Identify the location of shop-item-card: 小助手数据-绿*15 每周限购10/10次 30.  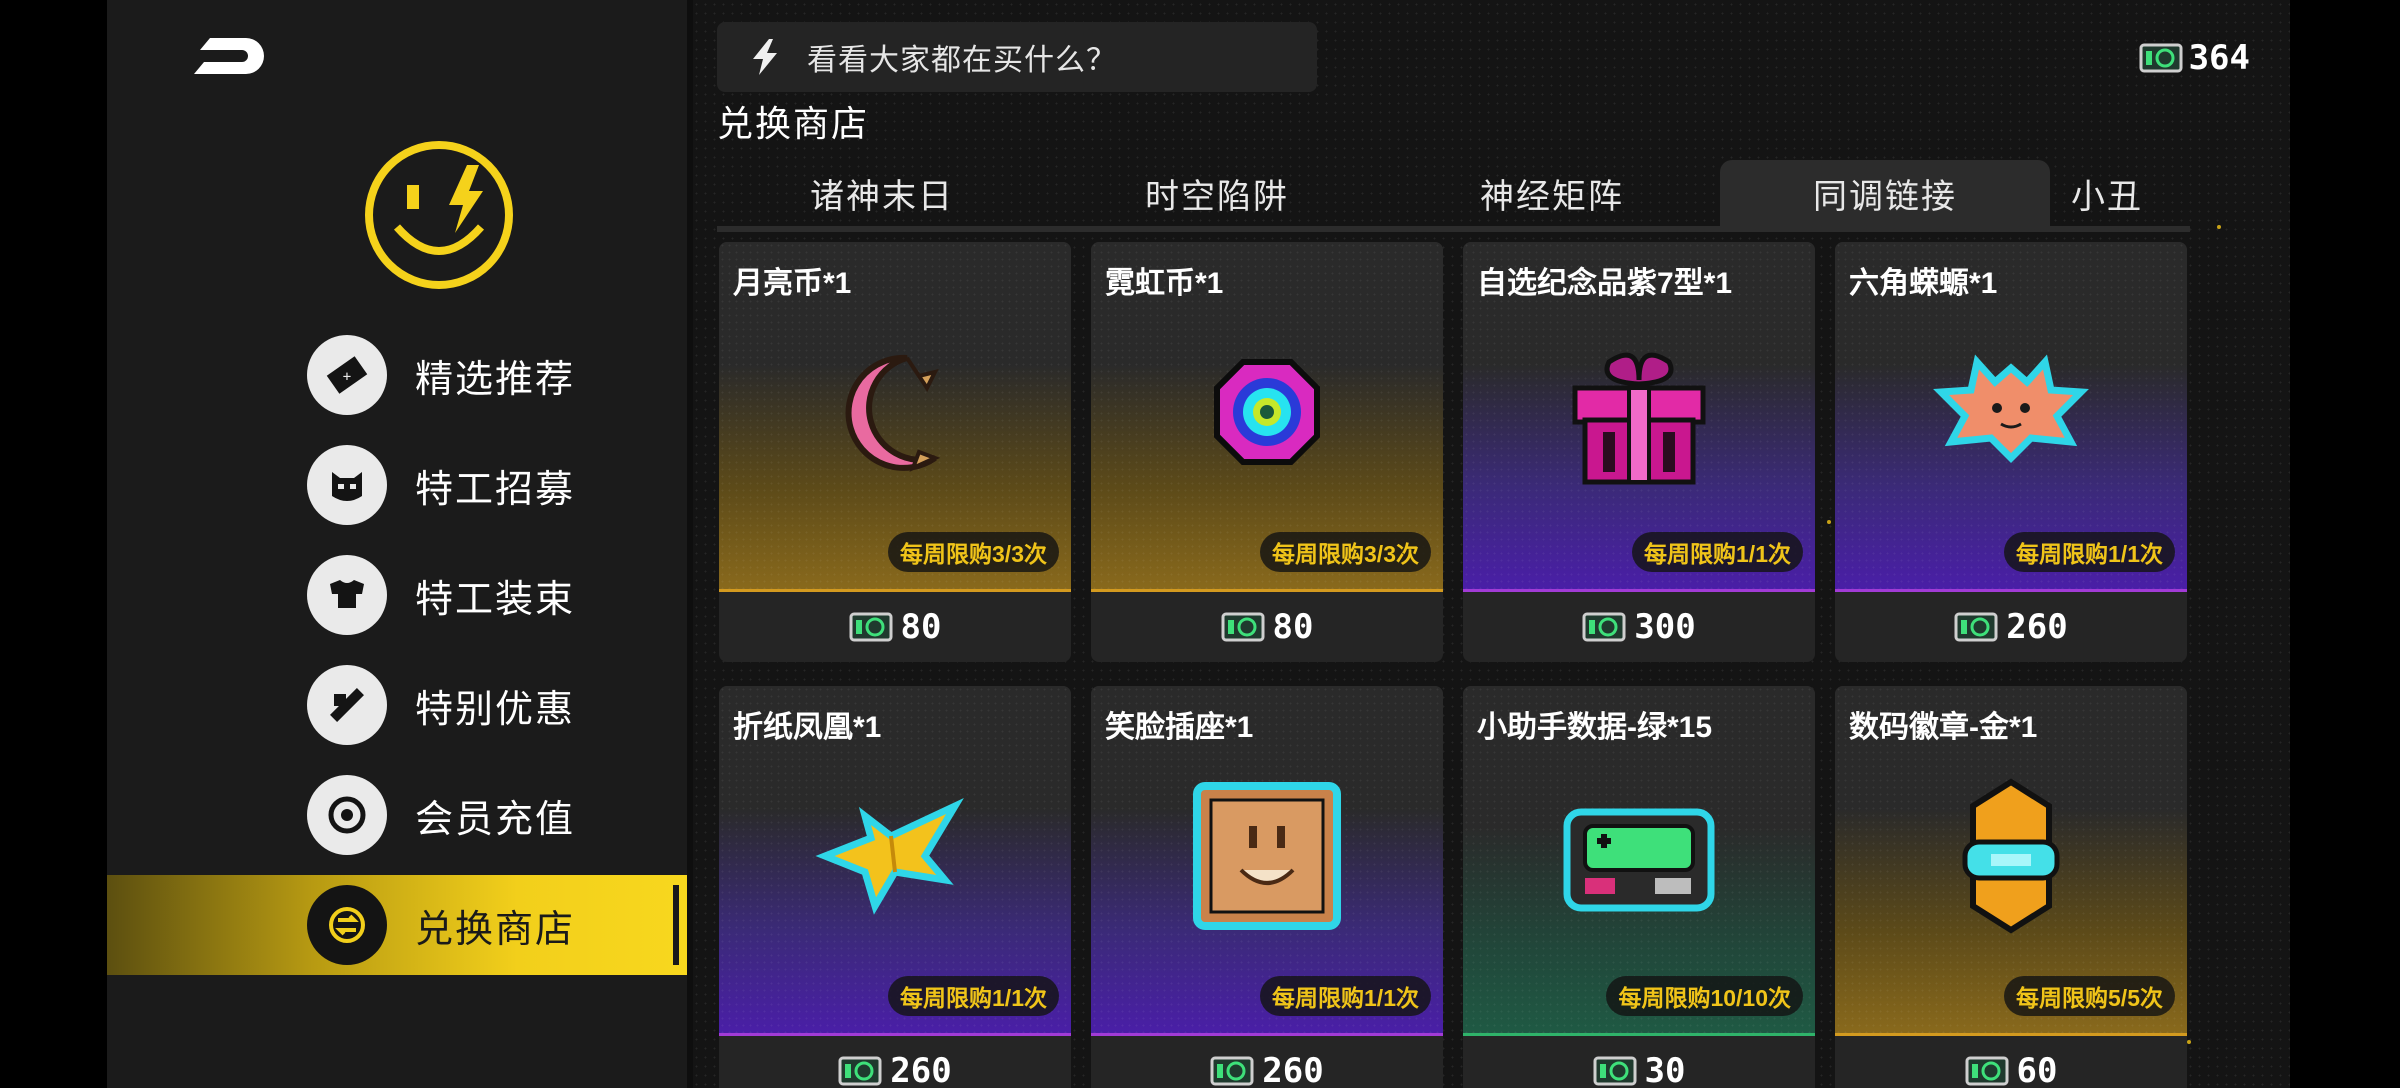
(1639, 887).